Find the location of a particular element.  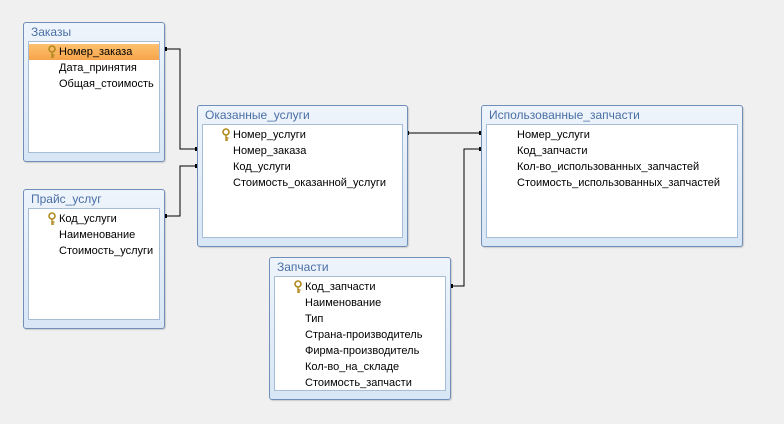

field-label: Общая_стоимость is located at coordinates (106, 84).